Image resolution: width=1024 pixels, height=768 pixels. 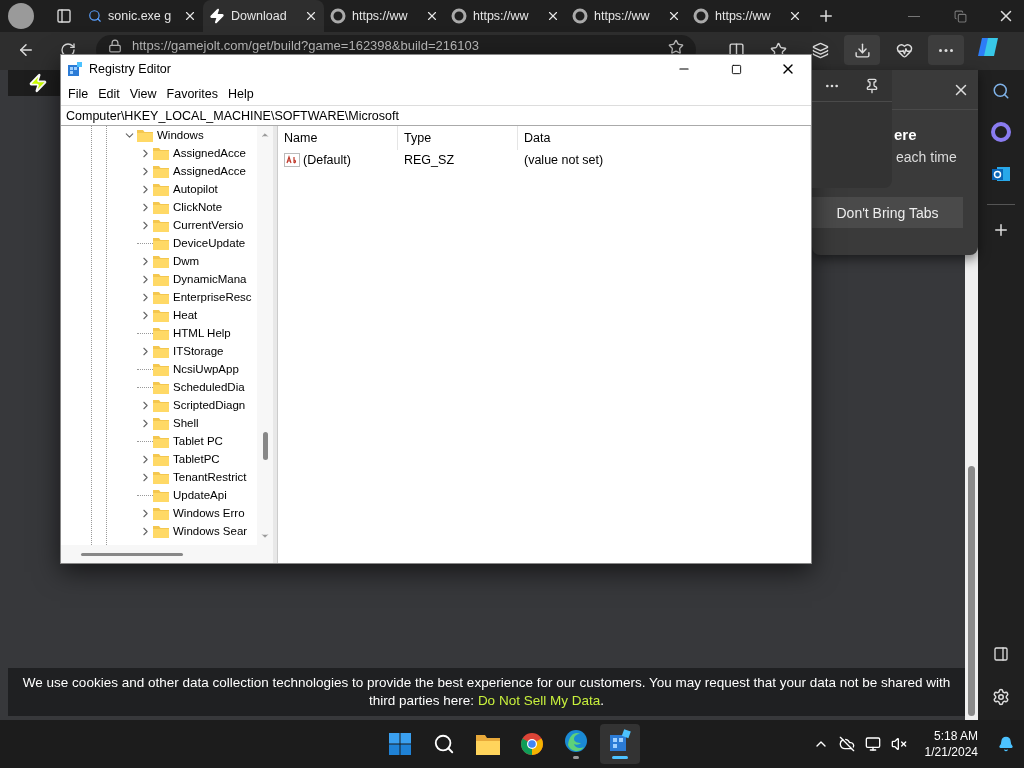 What do you see at coordinates (189, 189) in the screenshot?
I see `tree-item: Autopilot` at bounding box center [189, 189].